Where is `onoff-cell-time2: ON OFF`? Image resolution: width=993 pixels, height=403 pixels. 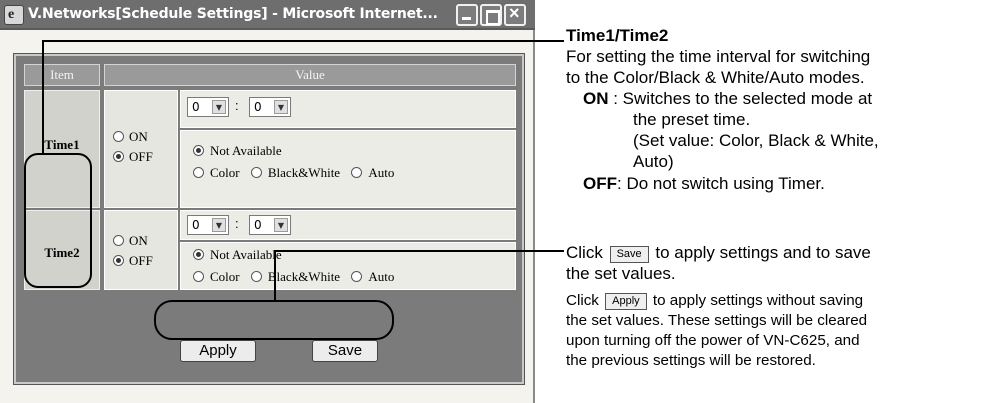 onoff-cell-time2: ON OFF is located at coordinates (141, 250).